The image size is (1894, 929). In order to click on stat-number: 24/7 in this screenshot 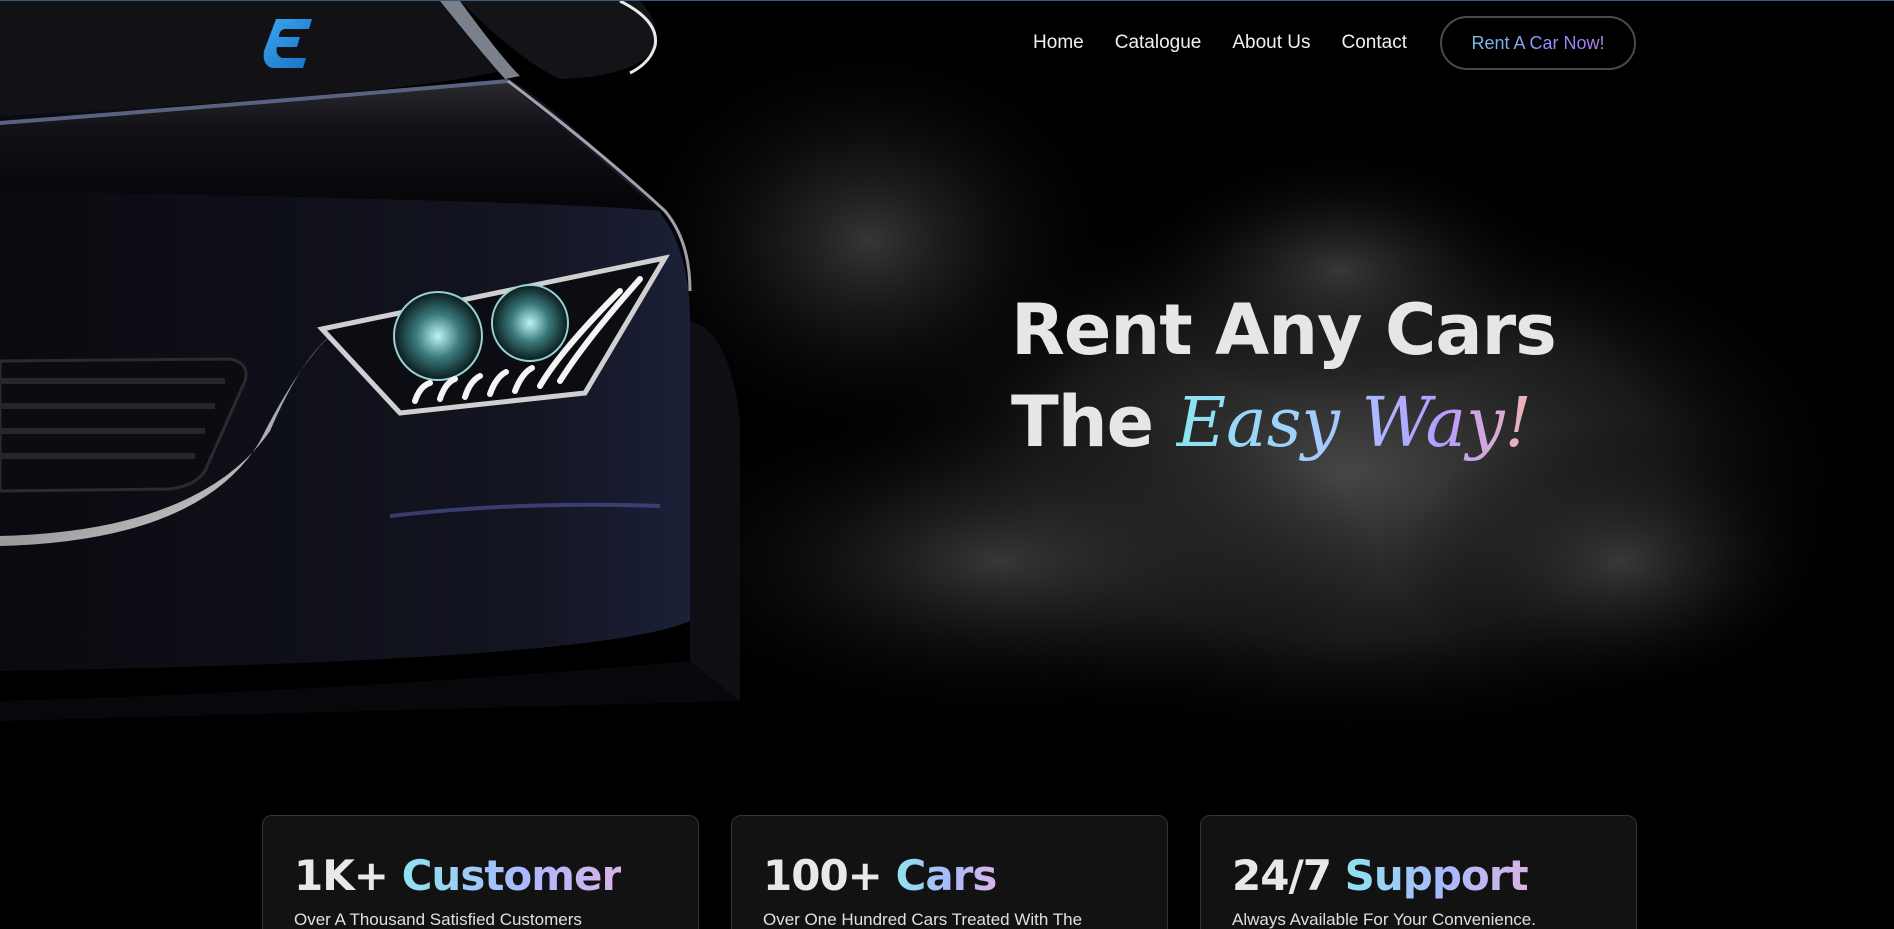, I will do `click(1282, 875)`.